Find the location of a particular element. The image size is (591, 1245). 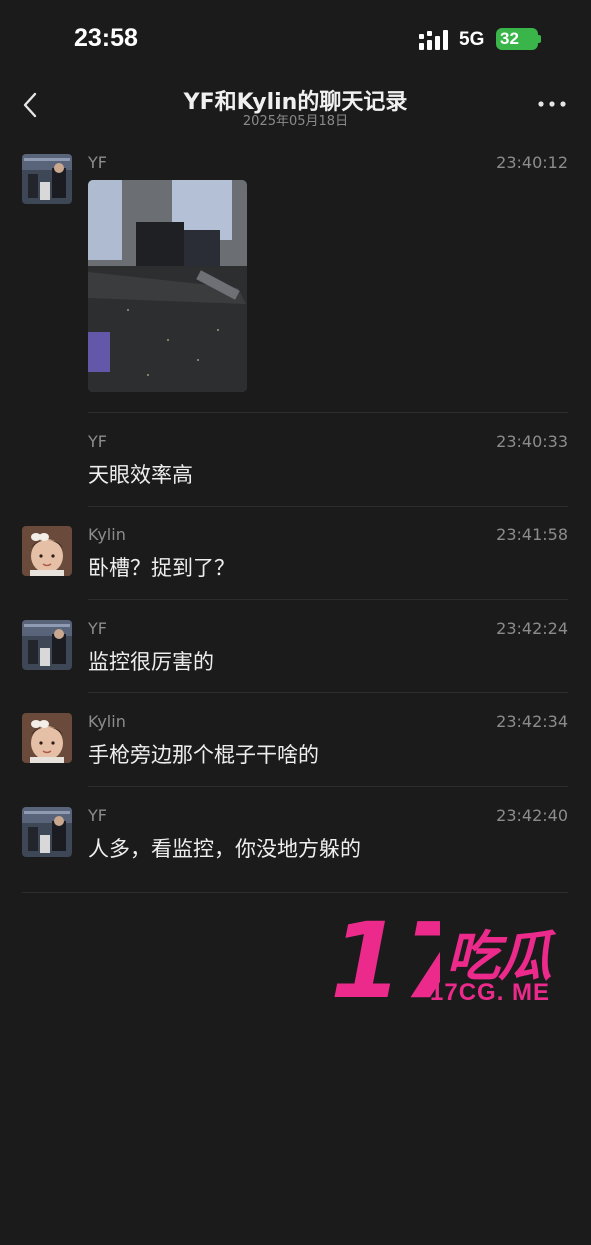

watermark-logo-number: 17 is located at coordinates (385, 955).